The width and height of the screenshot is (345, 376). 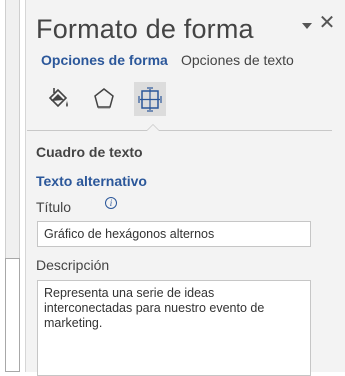 I want to click on size-properties-button, so click(x=150, y=99).